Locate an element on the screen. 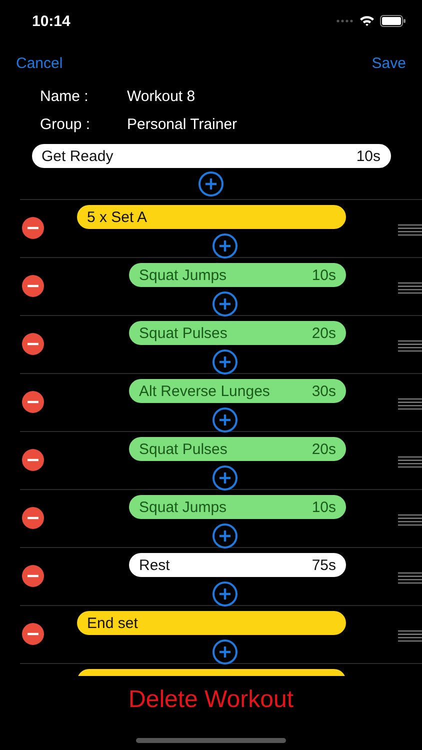 Image resolution: width=422 pixels, height=750 pixels. set-pill: 5 x Set A is located at coordinates (211, 217).